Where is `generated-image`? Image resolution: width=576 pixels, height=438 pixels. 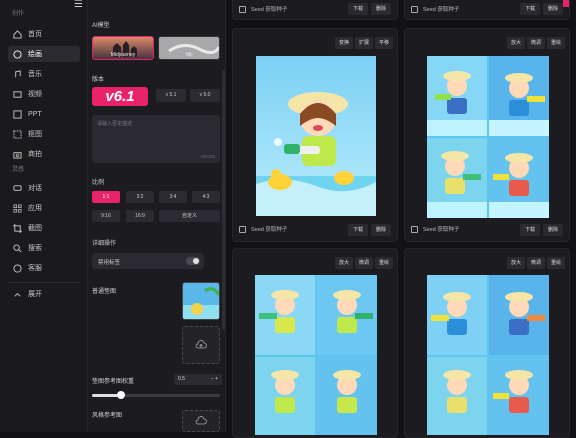 generated-image is located at coordinates (316, 136).